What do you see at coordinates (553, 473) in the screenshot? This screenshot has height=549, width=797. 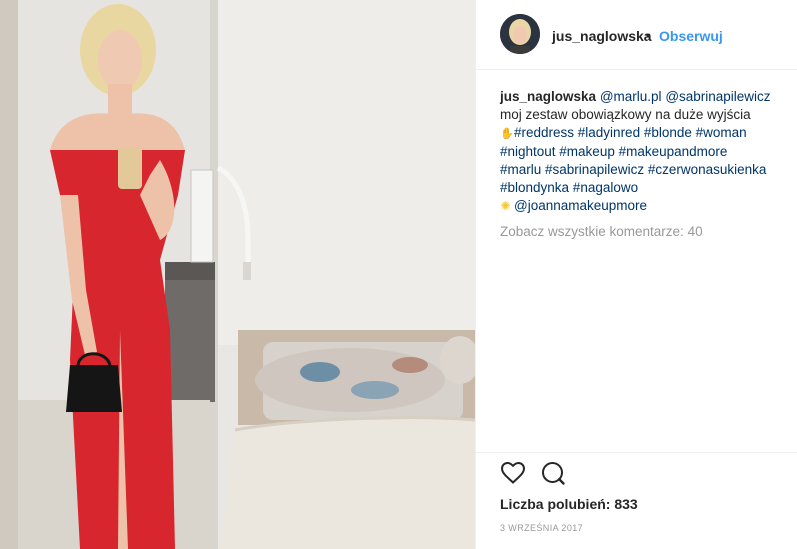 I see `comment-icon` at bounding box center [553, 473].